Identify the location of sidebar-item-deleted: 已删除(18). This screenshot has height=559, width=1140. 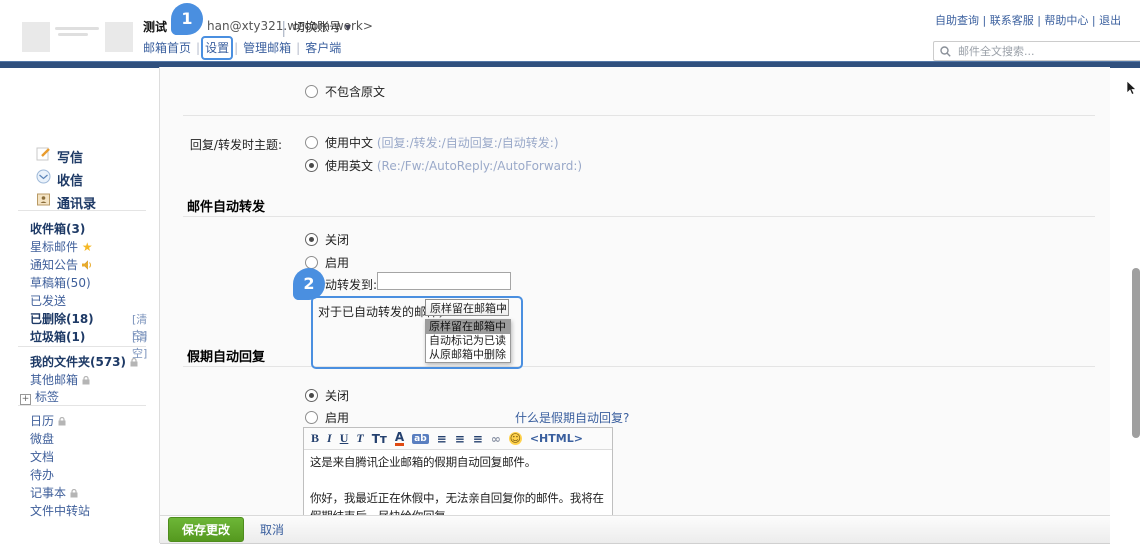
(62, 318).